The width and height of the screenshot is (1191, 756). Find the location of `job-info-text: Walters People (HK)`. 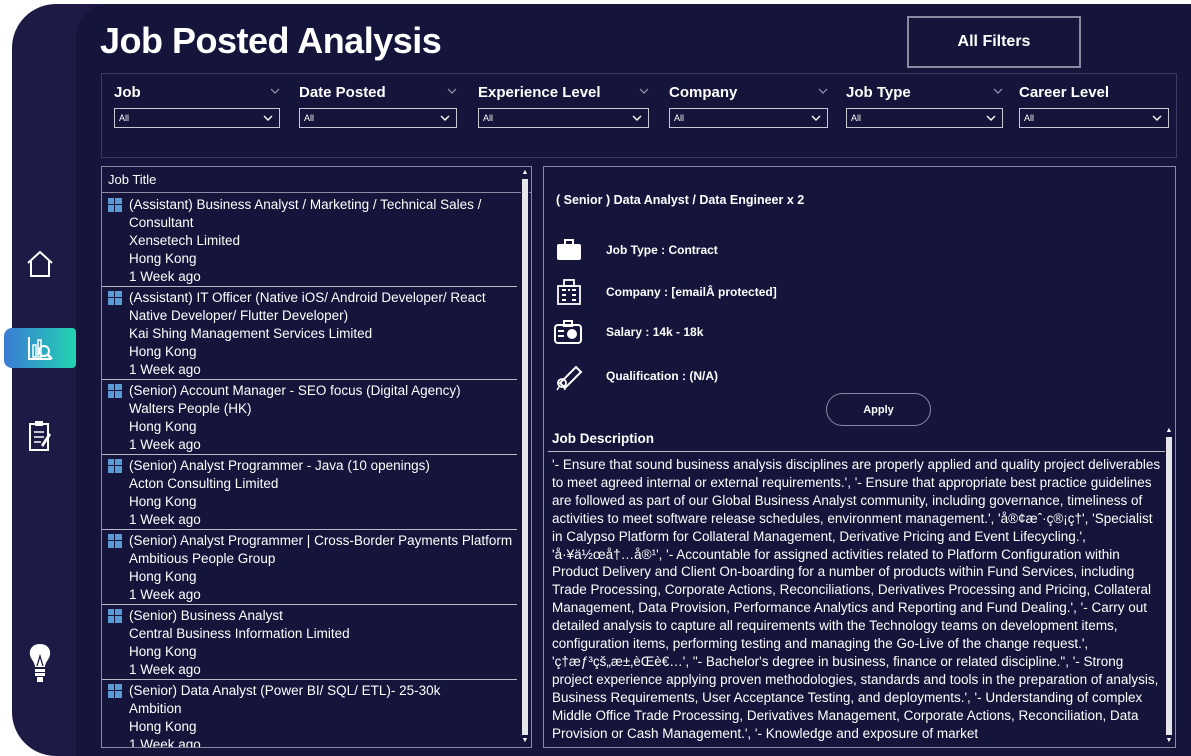

job-info-text: Walters People (HK) is located at coordinates (190, 408).